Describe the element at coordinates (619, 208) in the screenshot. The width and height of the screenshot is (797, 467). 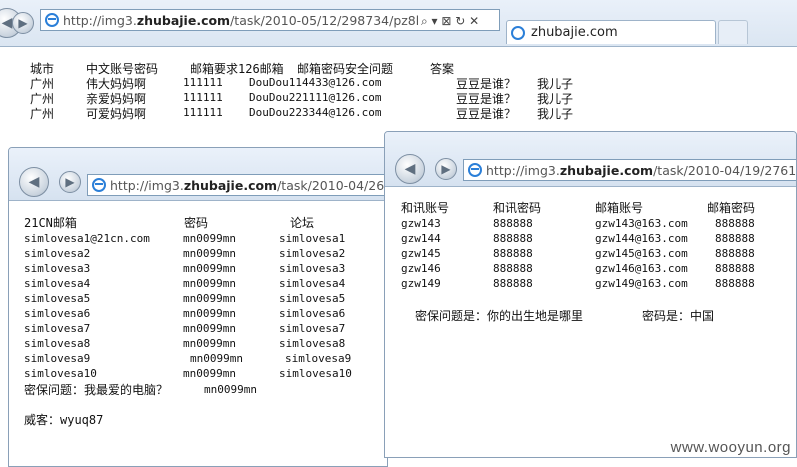
I see `right-header-email-account: 邮箱账号` at that location.